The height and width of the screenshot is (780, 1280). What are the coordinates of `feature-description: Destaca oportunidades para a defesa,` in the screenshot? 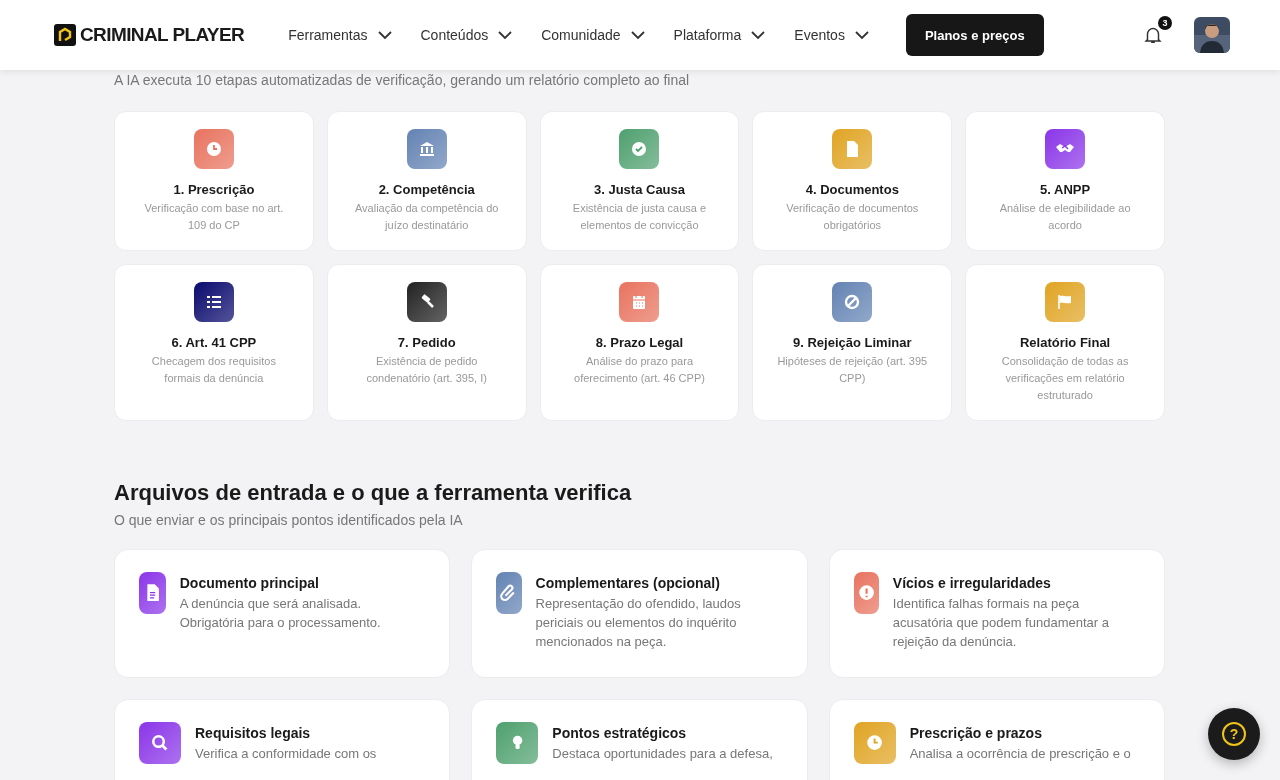 It's located at (662, 754).